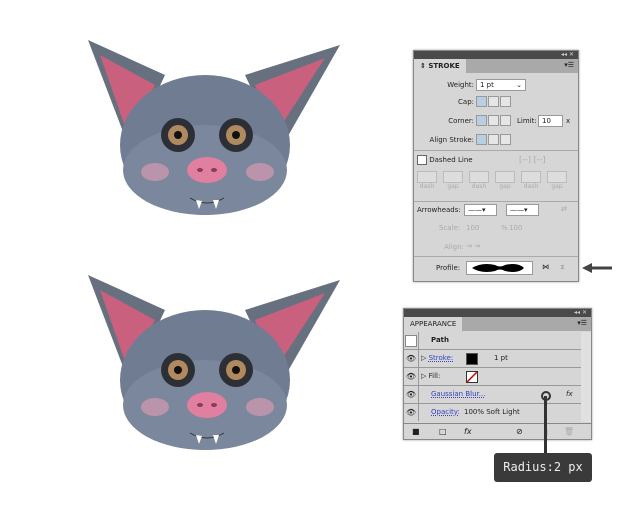 This screenshot has height=513, width=641. Describe the element at coordinates (472, 377) in the screenshot. I see `no-fill-swatch` at that location.